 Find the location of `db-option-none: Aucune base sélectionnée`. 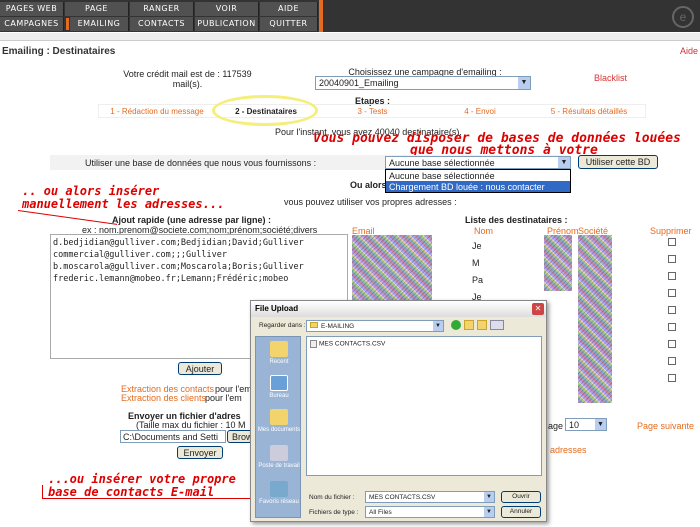

db-option-none: Aucune base sélectionnée is located at coordinates (478, 175).